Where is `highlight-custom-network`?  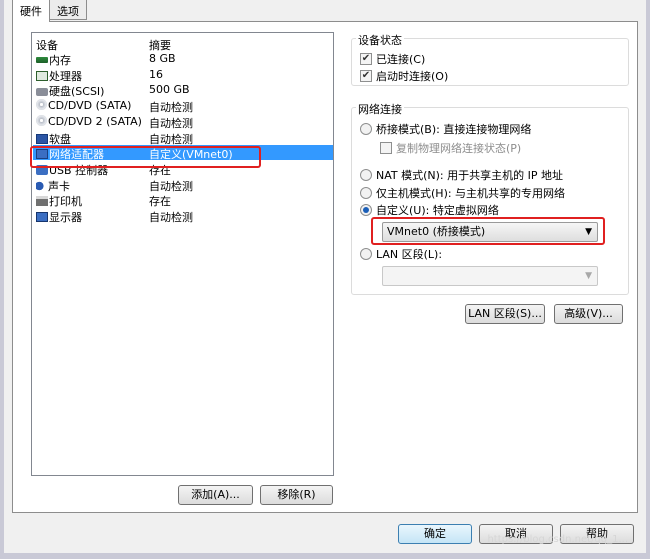 highlight-custom-network is located at coordinates (488, 231).